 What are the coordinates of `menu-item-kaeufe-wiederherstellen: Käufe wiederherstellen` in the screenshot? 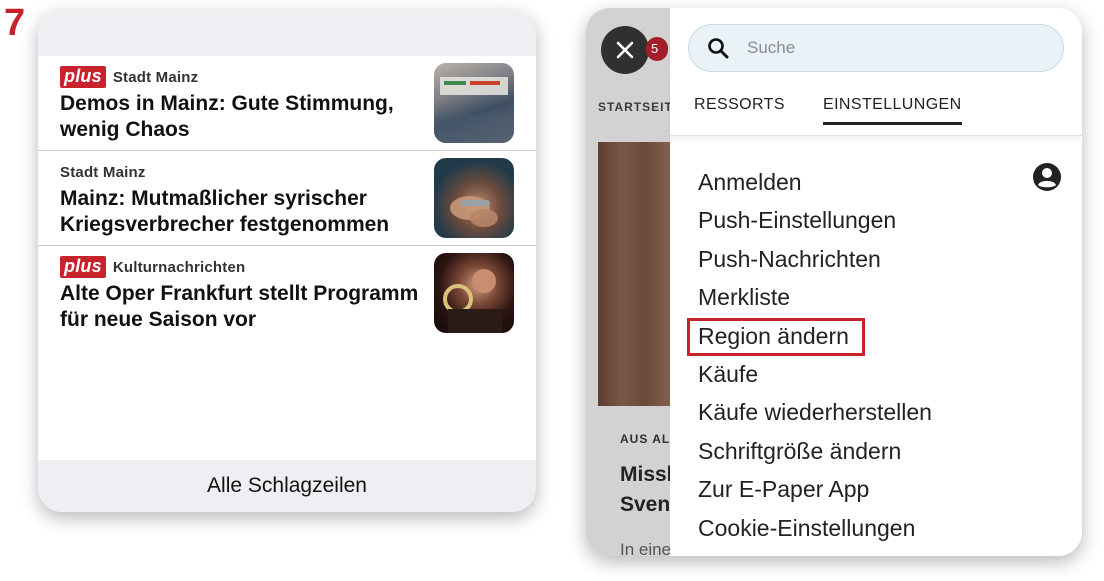 It's located at (815, 412).